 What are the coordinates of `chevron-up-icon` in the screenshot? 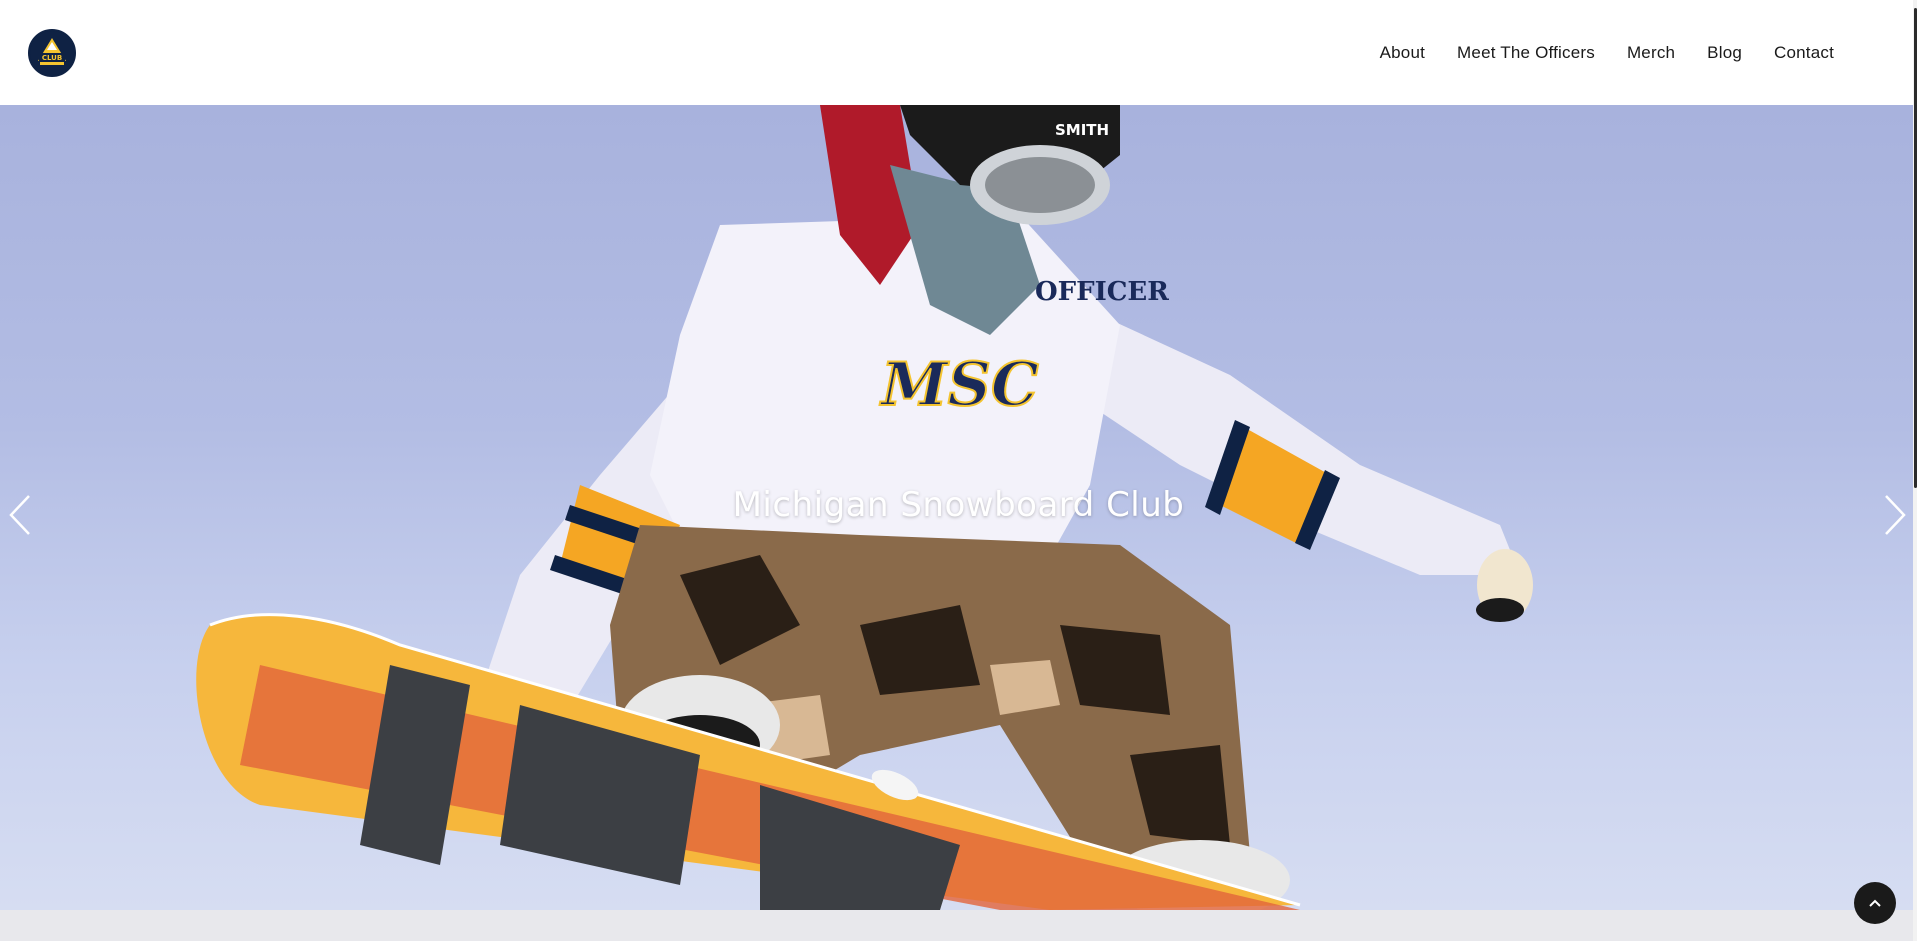 It's located at (1875, 903).